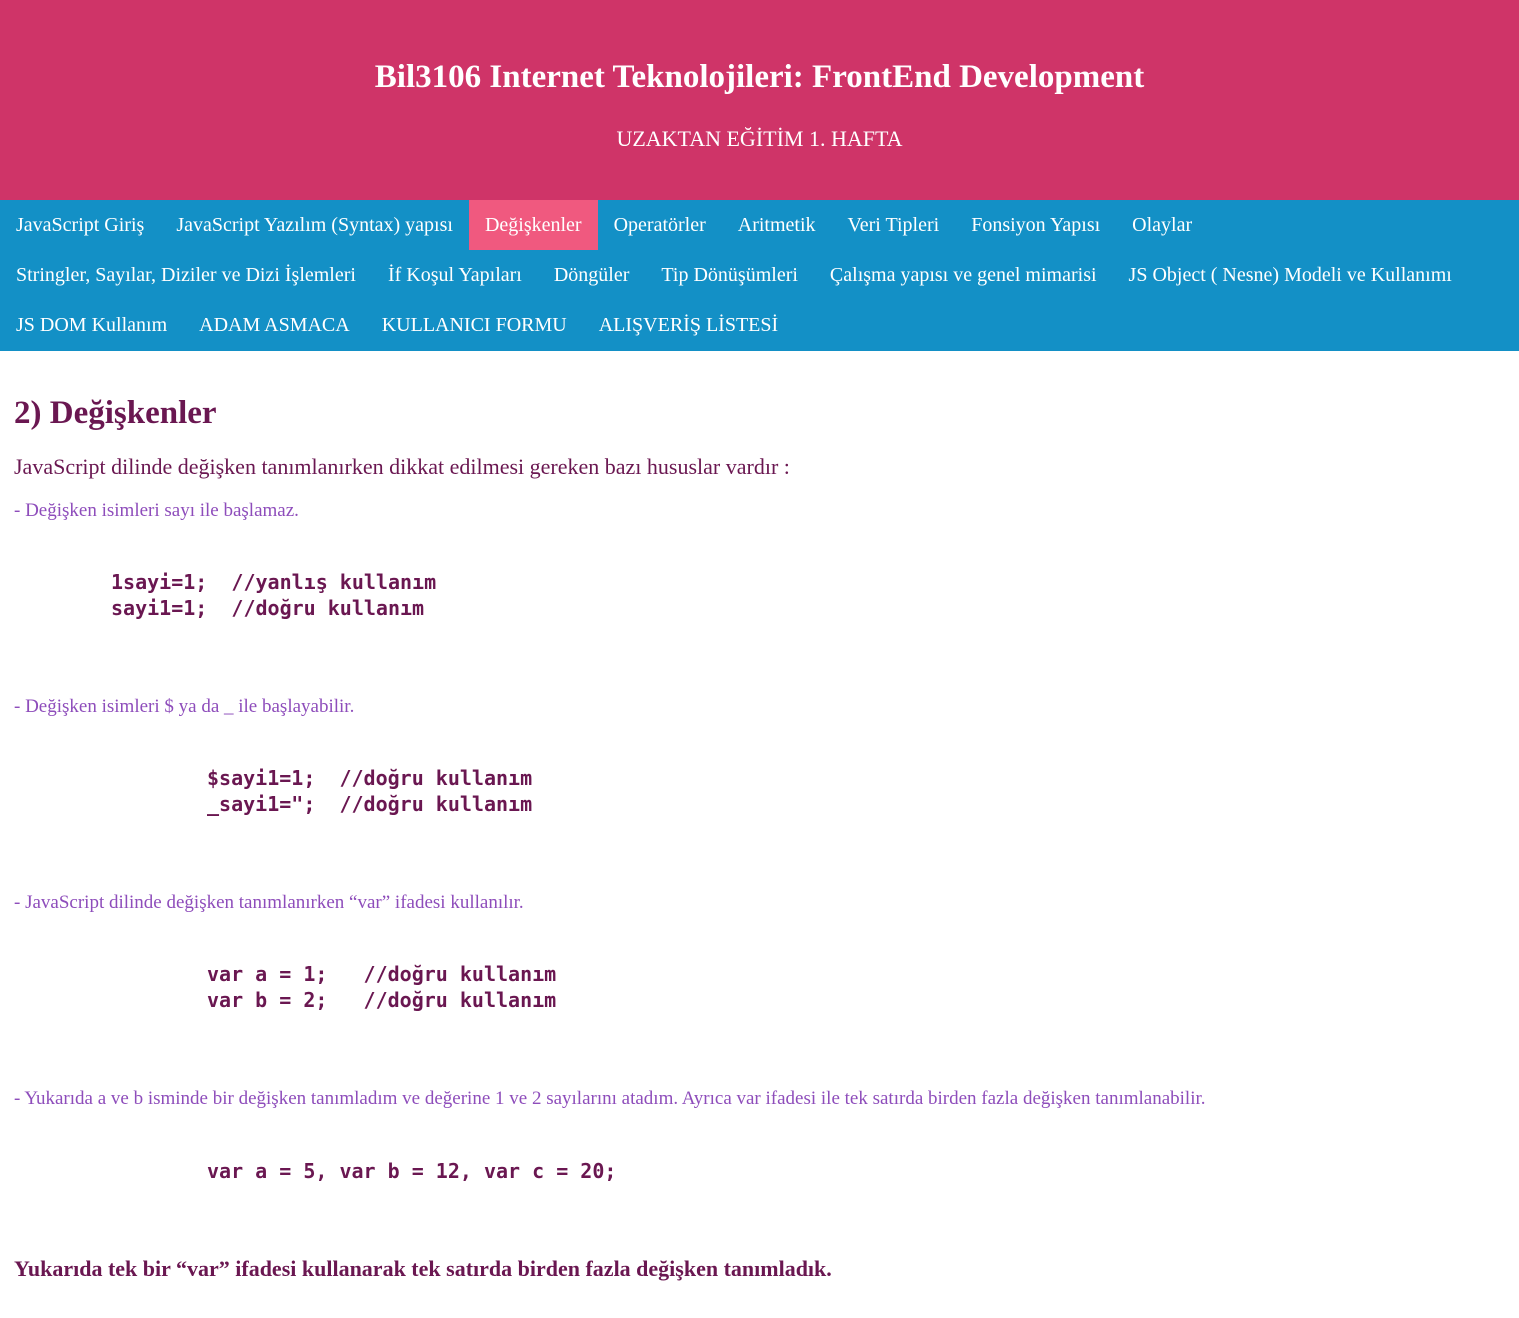 The height and width of the screenshot is (1318, 1519). What do you see at coordinates (382, 1000) in the screenshot?
I see `code-line: var b = 2; //doğru kullanım` at bounding box center [382, 1000].